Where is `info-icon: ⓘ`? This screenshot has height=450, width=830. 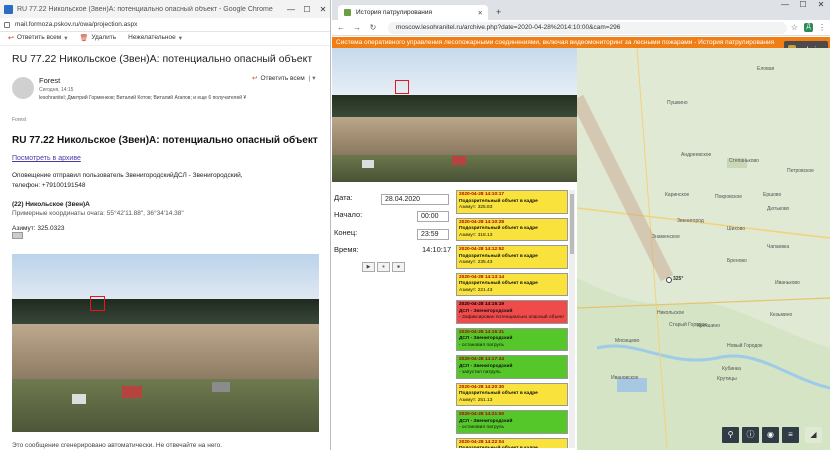
info-icon: ⓘ is located at coordinates (750, 435).